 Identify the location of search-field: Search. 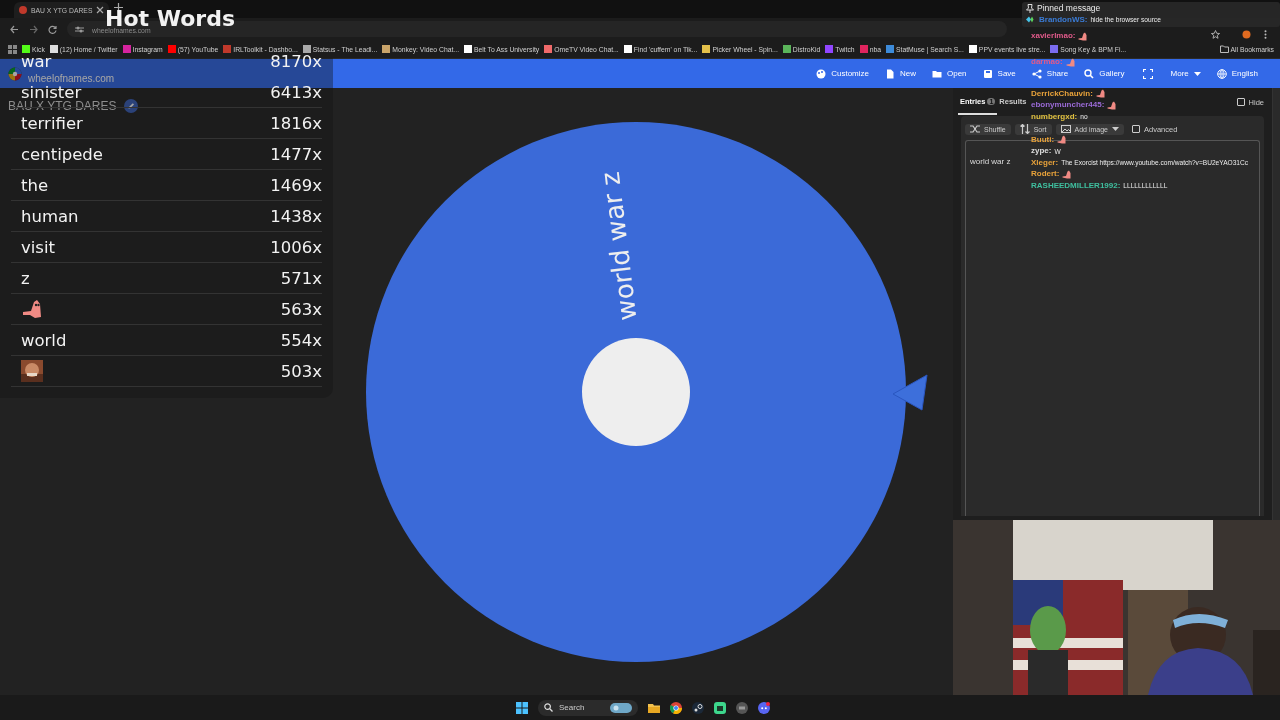
(588, 707).